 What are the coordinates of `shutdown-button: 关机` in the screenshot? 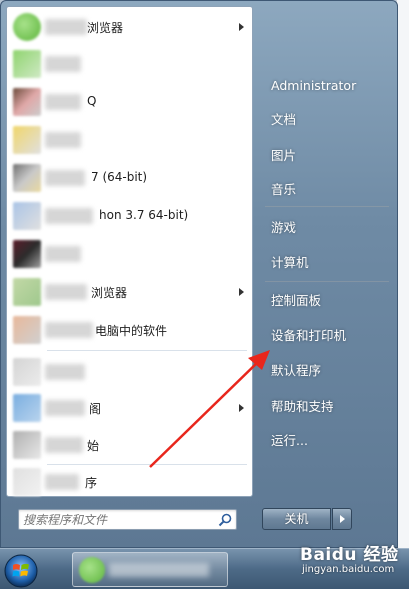 It's located at (296, 519).